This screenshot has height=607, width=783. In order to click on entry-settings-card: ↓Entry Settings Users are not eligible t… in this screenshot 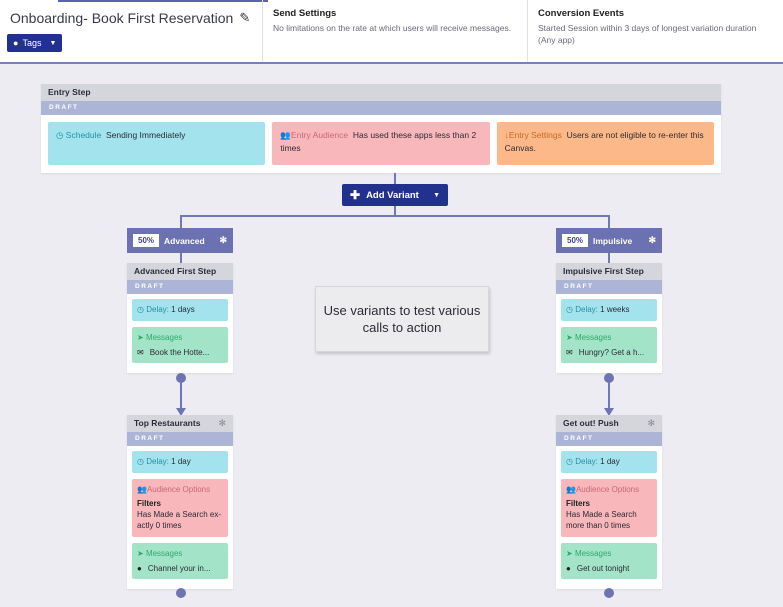, I will do `click(605, 143)`.